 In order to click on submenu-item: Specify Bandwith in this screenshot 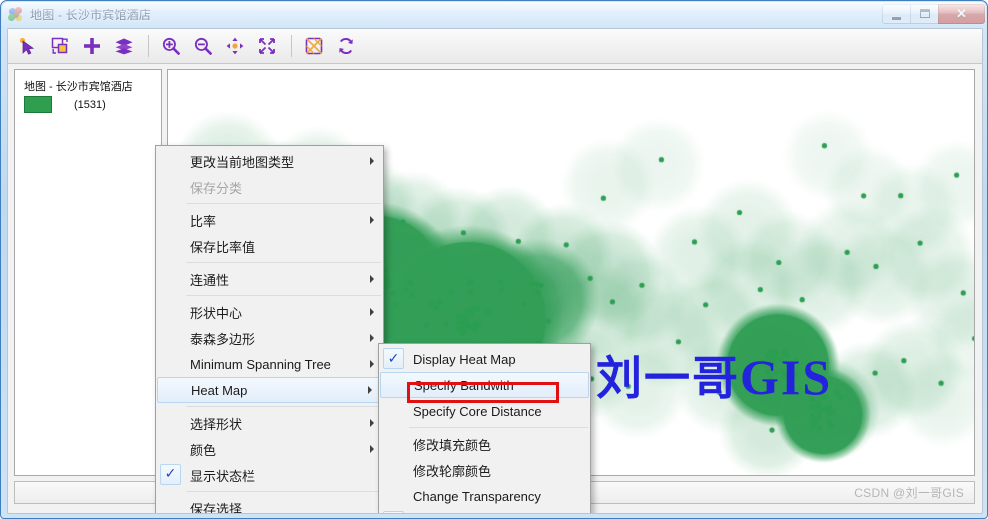, I will do `click(484, 385)`.